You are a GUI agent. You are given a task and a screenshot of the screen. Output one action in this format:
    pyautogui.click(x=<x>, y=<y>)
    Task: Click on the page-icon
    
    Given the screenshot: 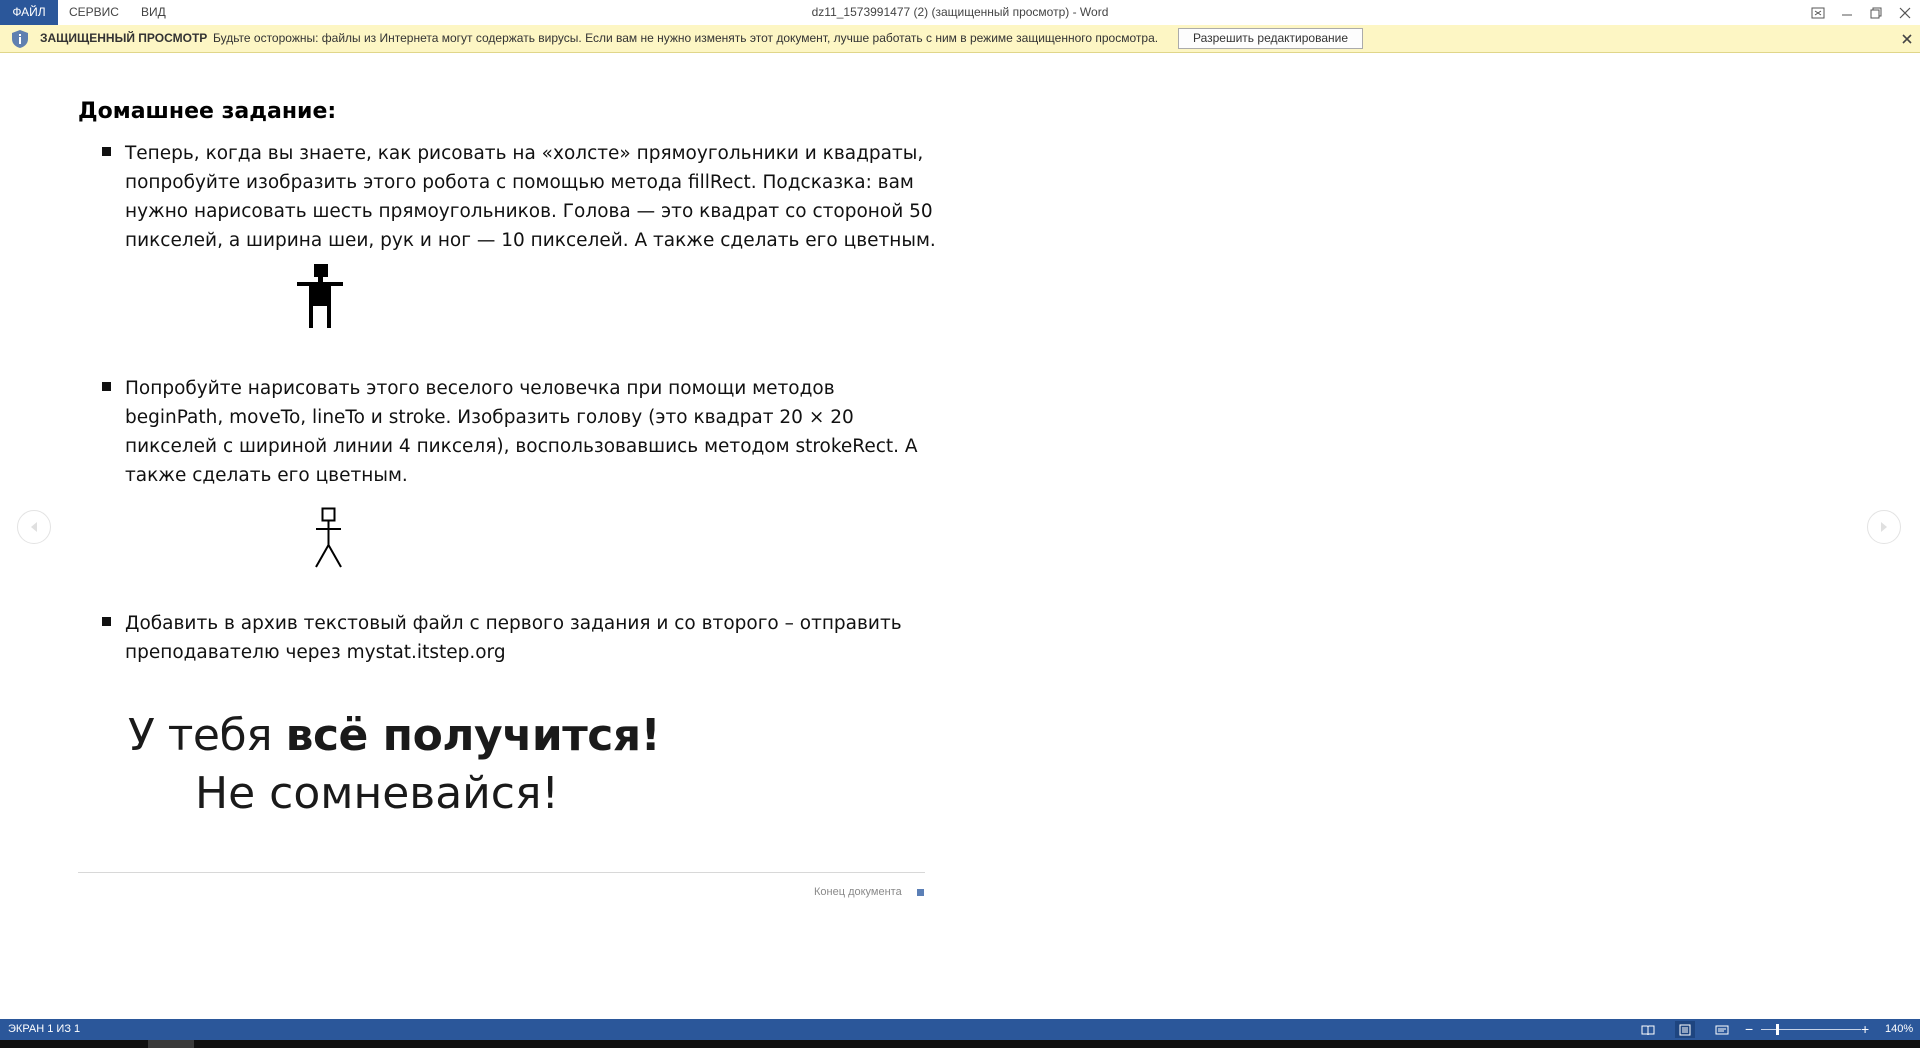 What is the action you would take?
    pyautogui.click(x=1685, y=1029)
    